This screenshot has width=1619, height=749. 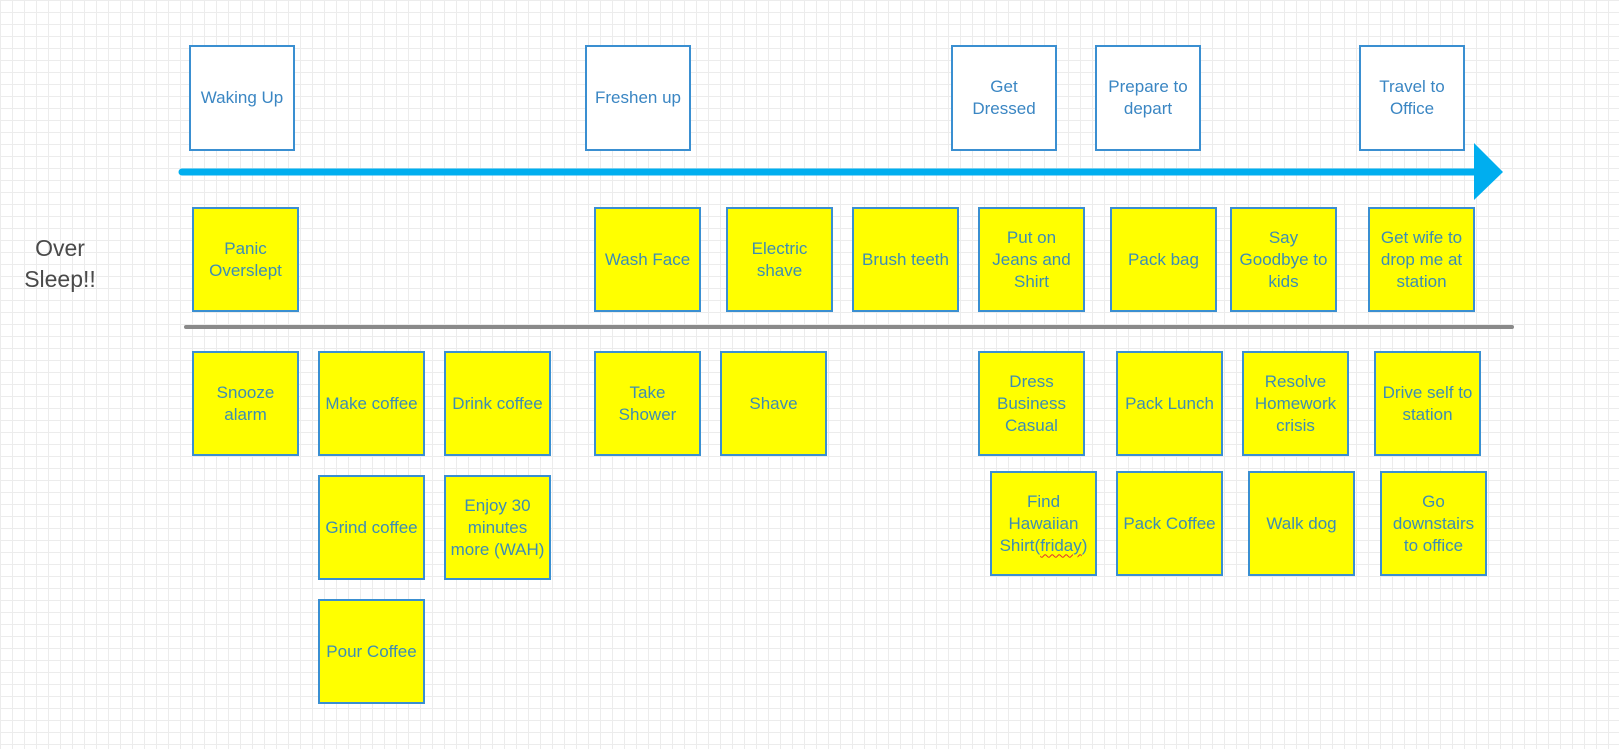 What do you see at coordinates (60, 263) in the screenshot?
I see `row-label-over-sleep: Over Sleep!!` at bounding box center [60, 263].